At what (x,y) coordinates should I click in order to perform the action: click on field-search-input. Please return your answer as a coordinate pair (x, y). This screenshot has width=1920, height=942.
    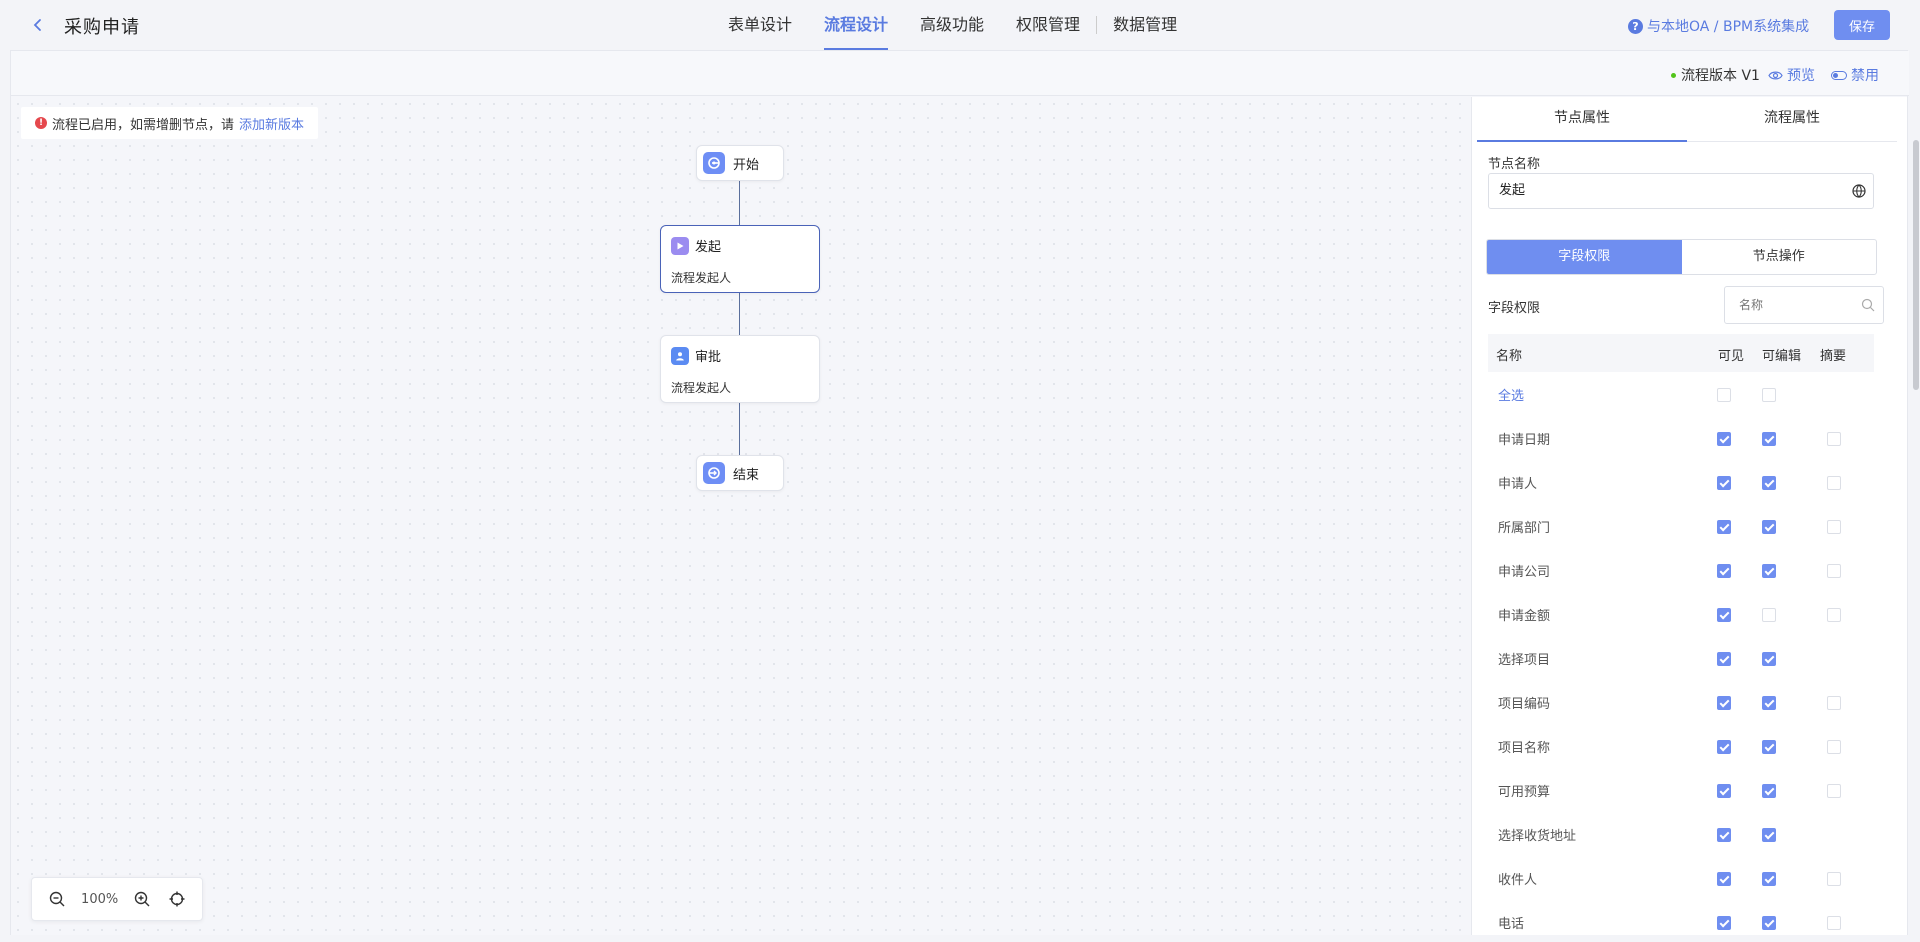
    Looking at the image, I should click on (1785, 305).